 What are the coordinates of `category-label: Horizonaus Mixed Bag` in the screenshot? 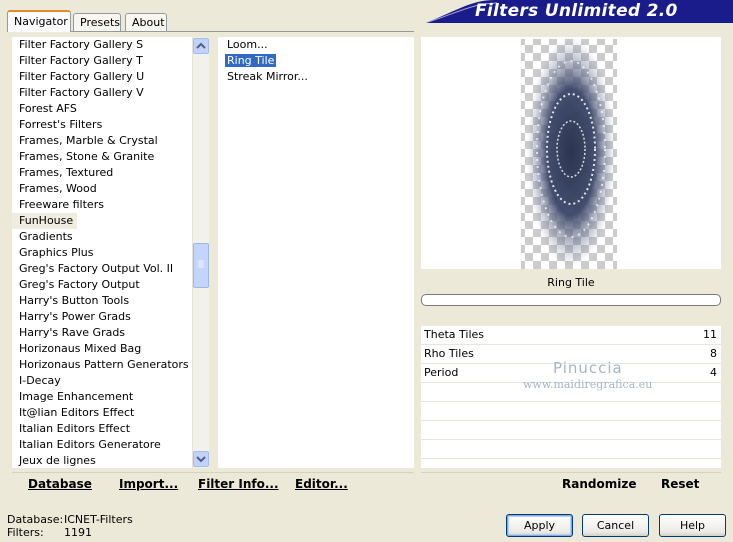 It's located at (80, 348).